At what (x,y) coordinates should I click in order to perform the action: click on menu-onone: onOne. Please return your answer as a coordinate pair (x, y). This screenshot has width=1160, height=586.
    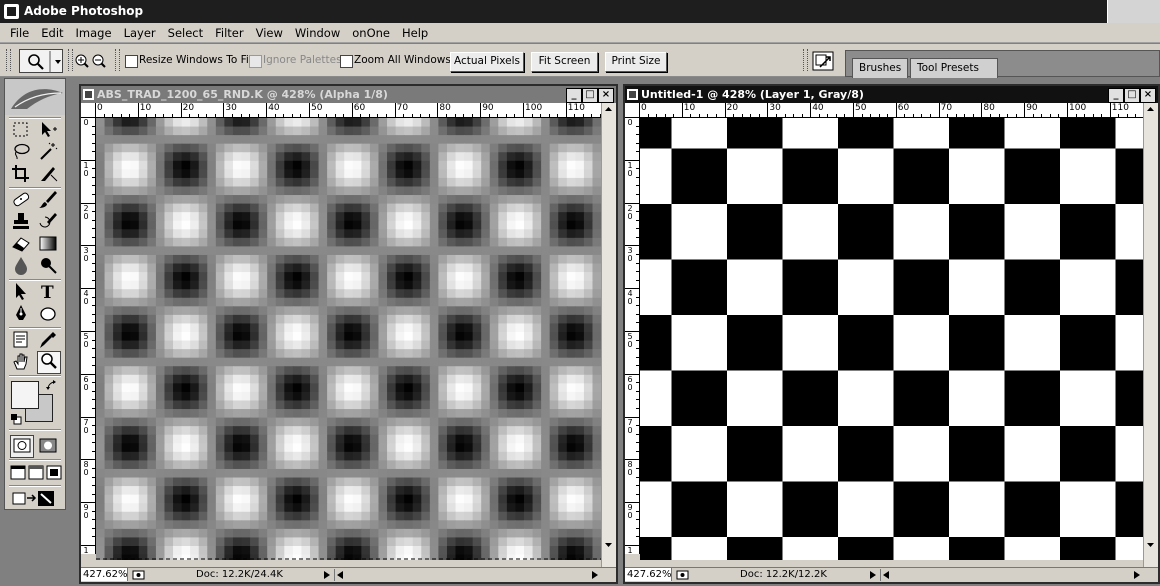
    Looking at the image, I should click on (371, 33).